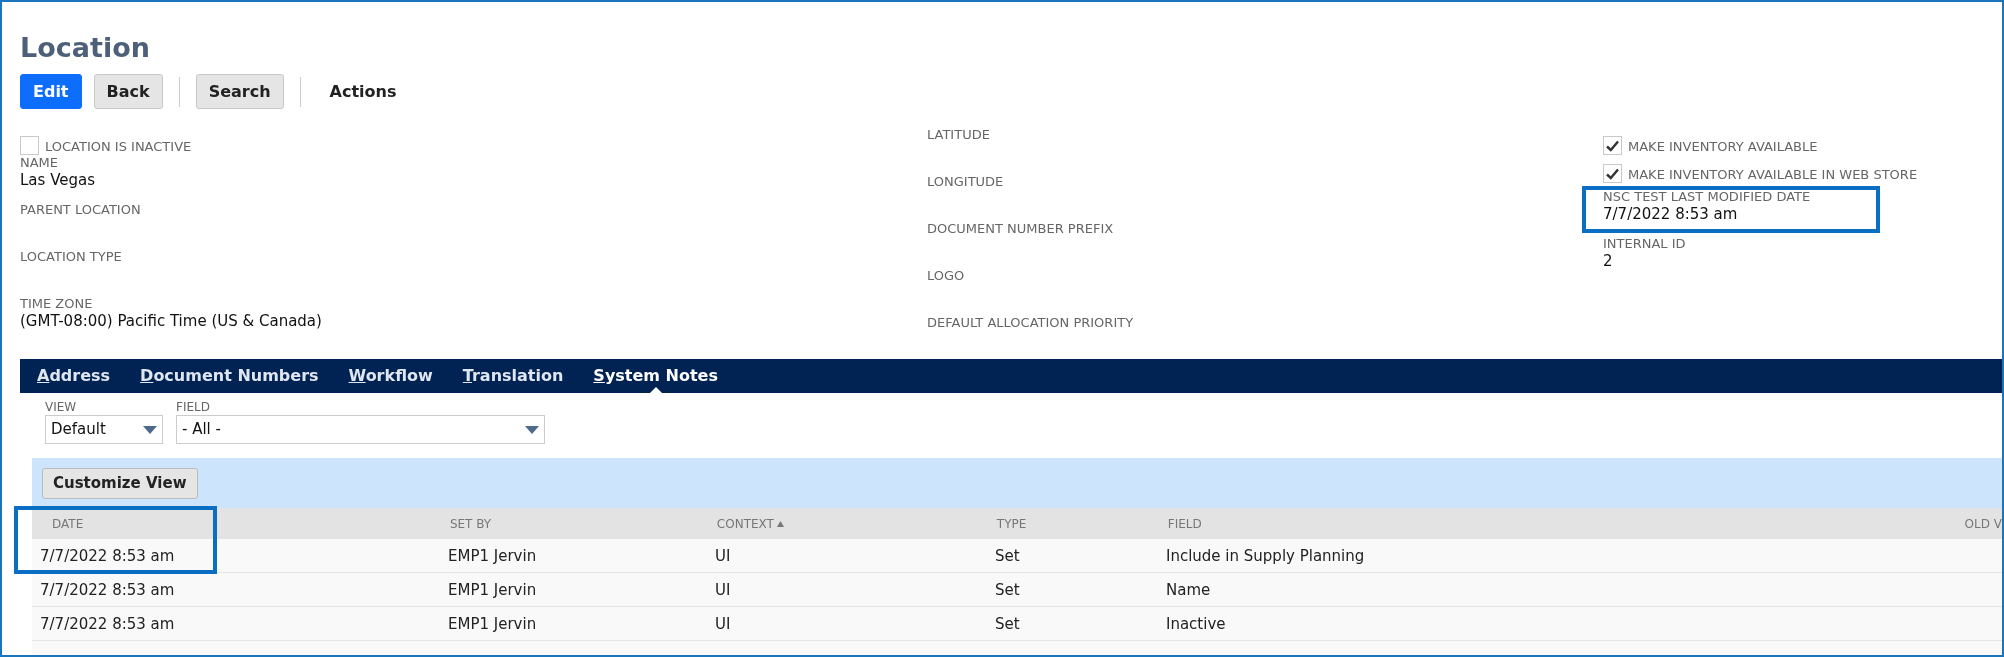 The width and height of the screenshot is (2004, 657). I want to click on filter-label: VIEW, so click(61, 407).